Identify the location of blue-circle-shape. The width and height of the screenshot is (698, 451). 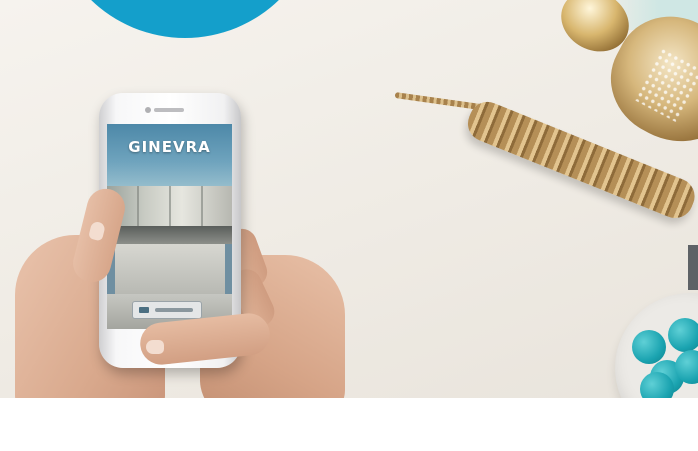
(185, 19).